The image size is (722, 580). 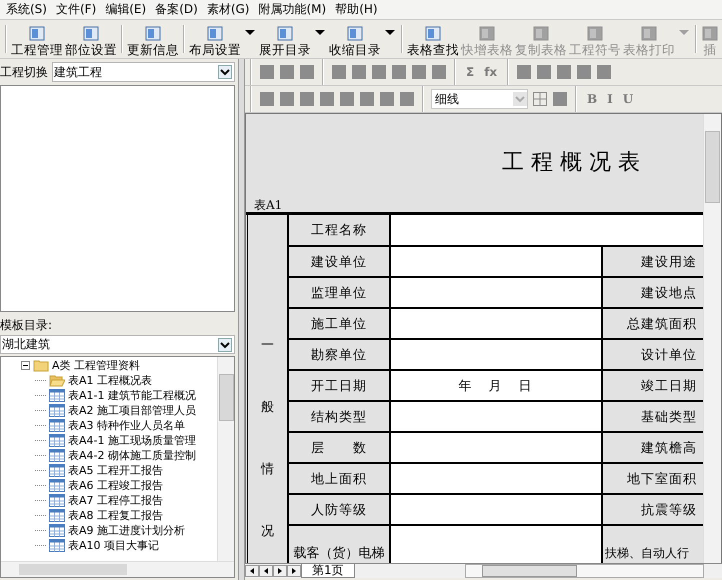 What do you see at coordinates (479, 99) in the screenshot?
I see `line-style-dropdown: 细线` at bounding box center [479, 99].